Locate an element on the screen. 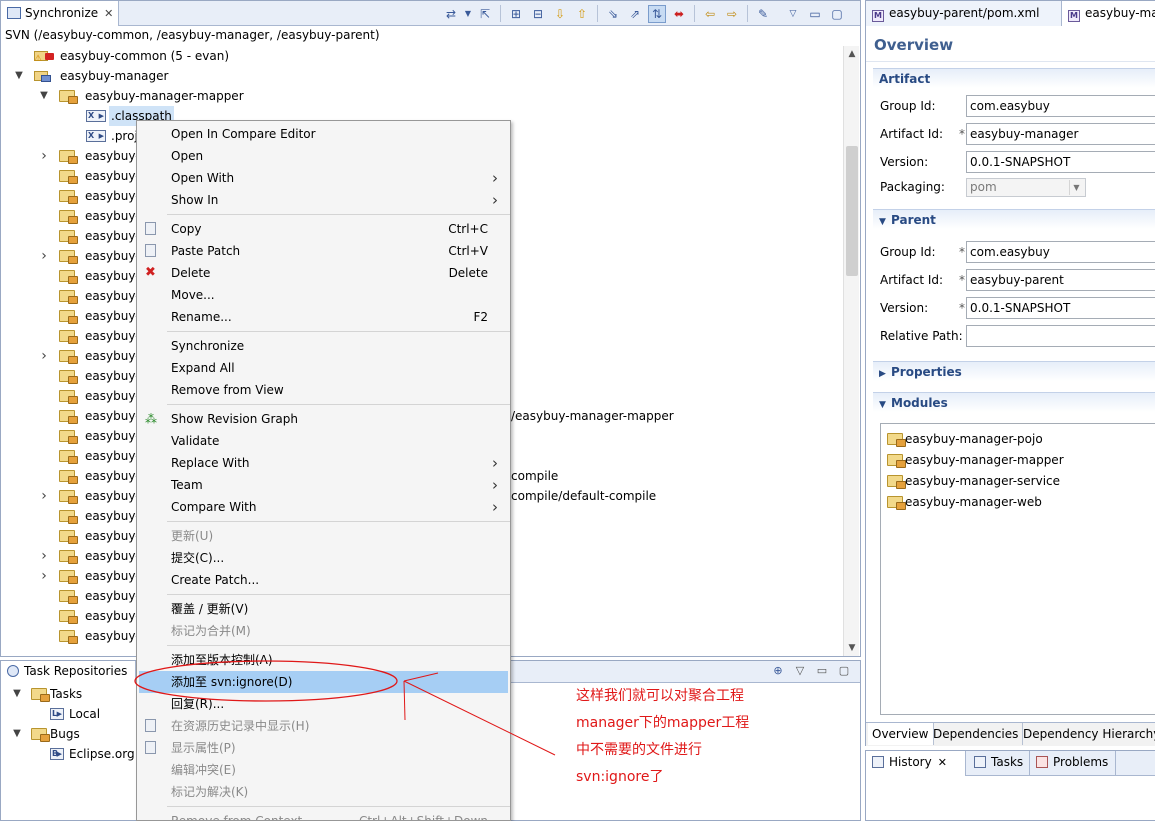 The height and width of the screenshot is (821, 1155). annotation-line: manager下的mapper工程 is located at coordinates (663, 723).